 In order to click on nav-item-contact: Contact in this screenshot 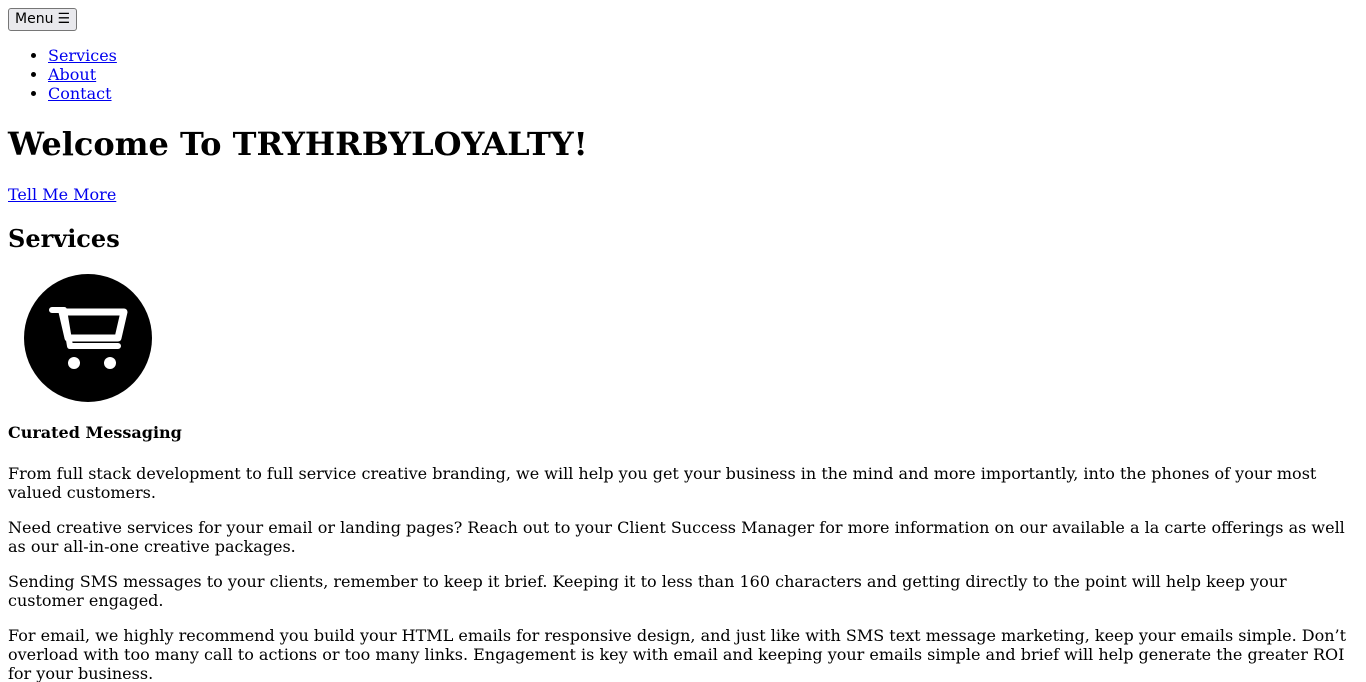, I will do `click(82, 93)`.